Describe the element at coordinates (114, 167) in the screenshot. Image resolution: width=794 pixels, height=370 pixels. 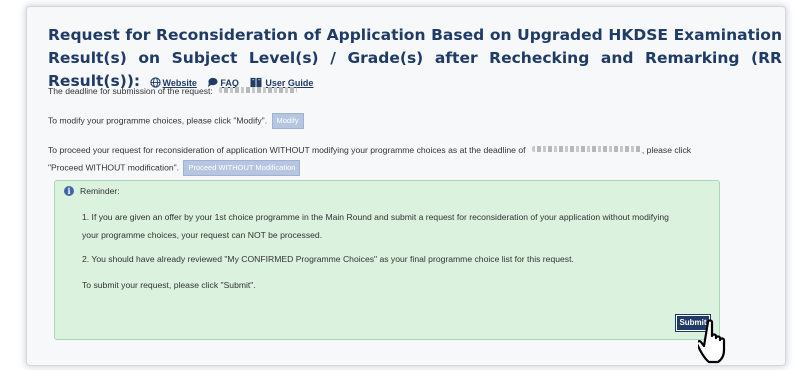
I see `proceed-instruction-quote: "Proceed WITHOUT modification".` at that location.